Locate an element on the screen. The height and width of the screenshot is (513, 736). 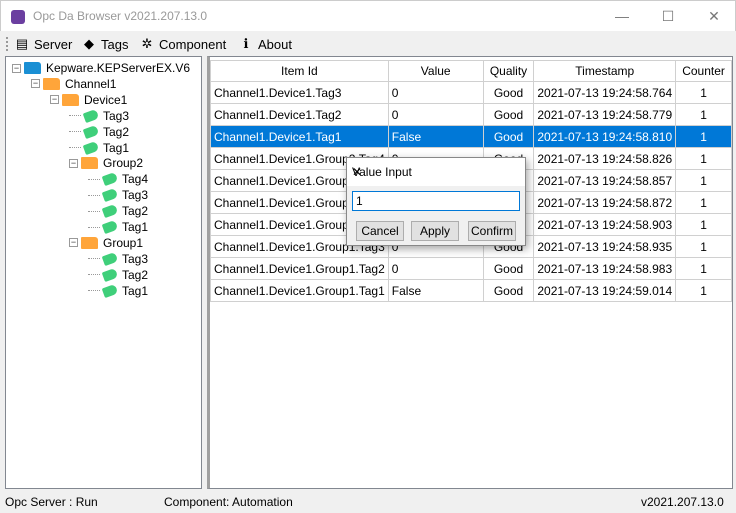
toolbar: ▤ Server ◆ Tags ✲ Component ℹ About is located at coordinates (368, 43).